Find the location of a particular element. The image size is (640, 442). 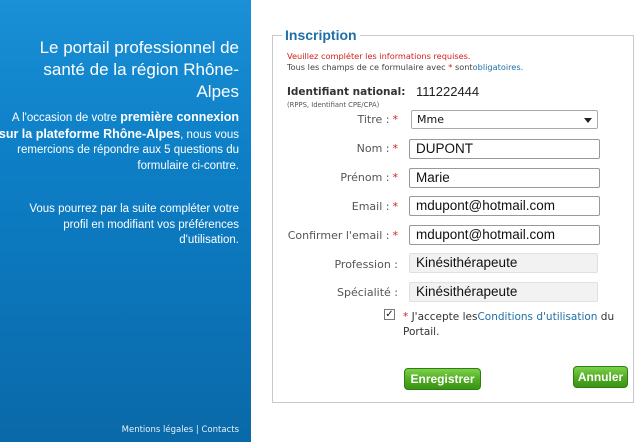

confirm-email-label: Confirmer l'email : * is located at coordinates (333, 235).